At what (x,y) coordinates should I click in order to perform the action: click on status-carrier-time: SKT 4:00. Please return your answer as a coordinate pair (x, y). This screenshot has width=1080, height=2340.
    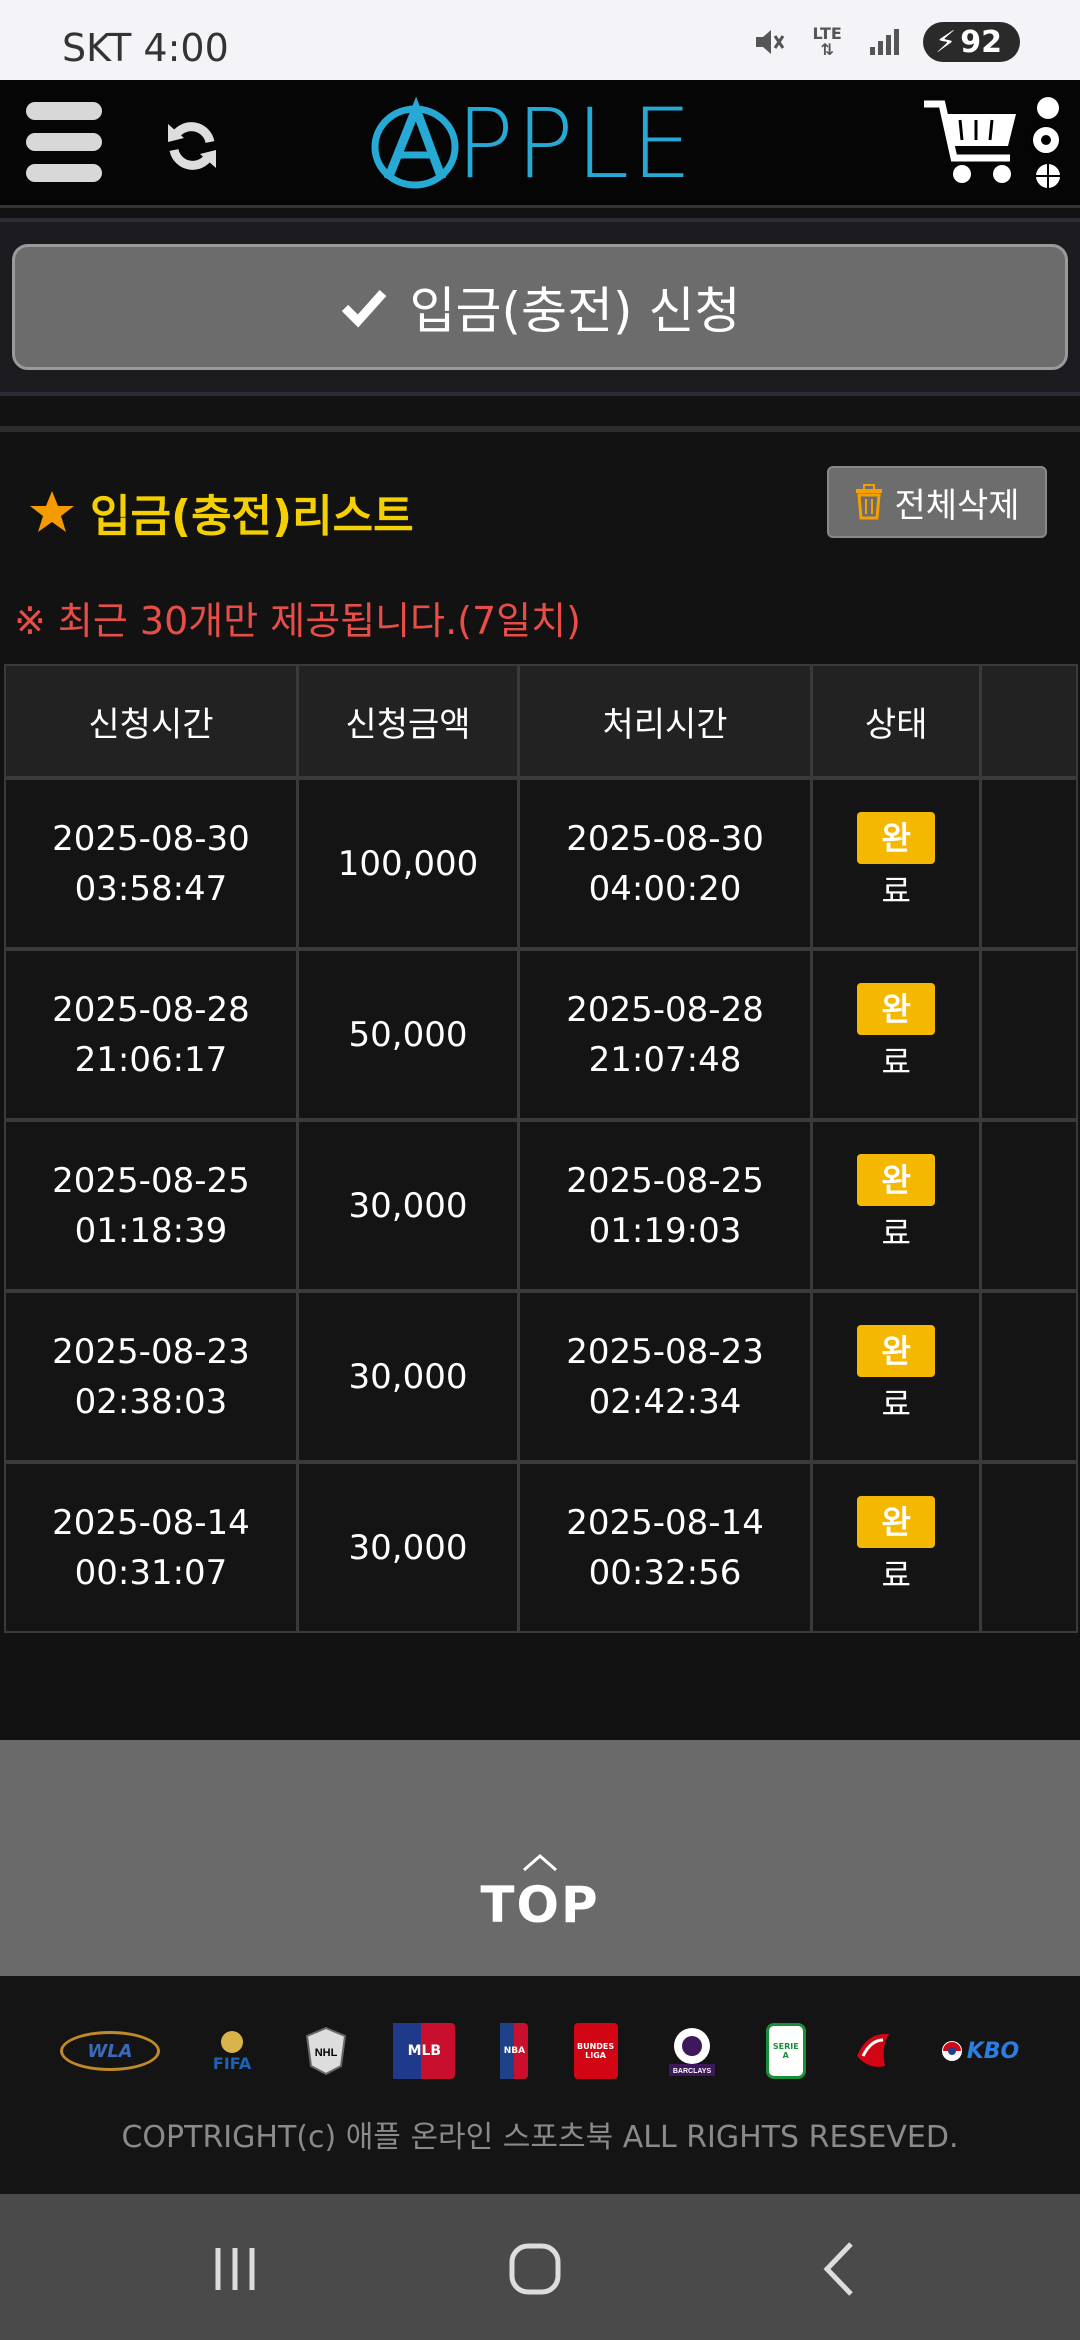
    Looking at the image, I should click on (145, 48).